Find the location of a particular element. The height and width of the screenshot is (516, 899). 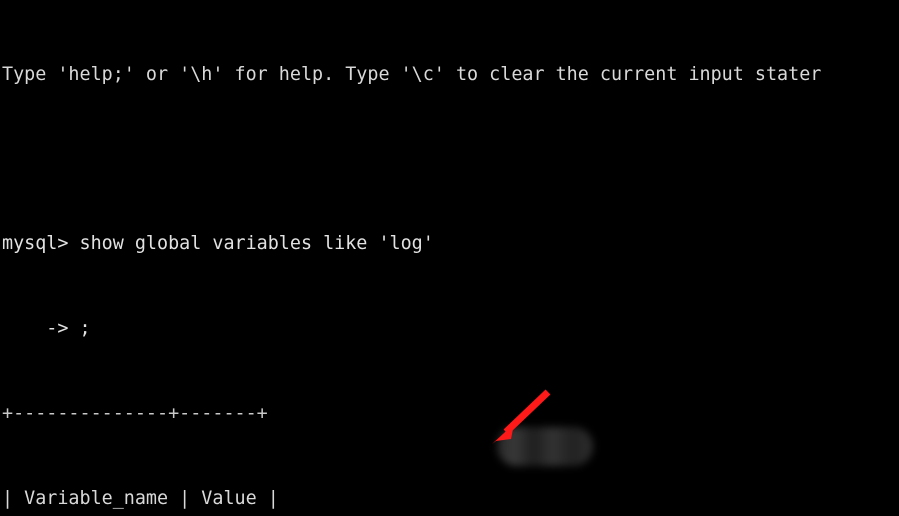

command-line-1: mysql> show global variables like 'log' is located at coordinates (218, 244).